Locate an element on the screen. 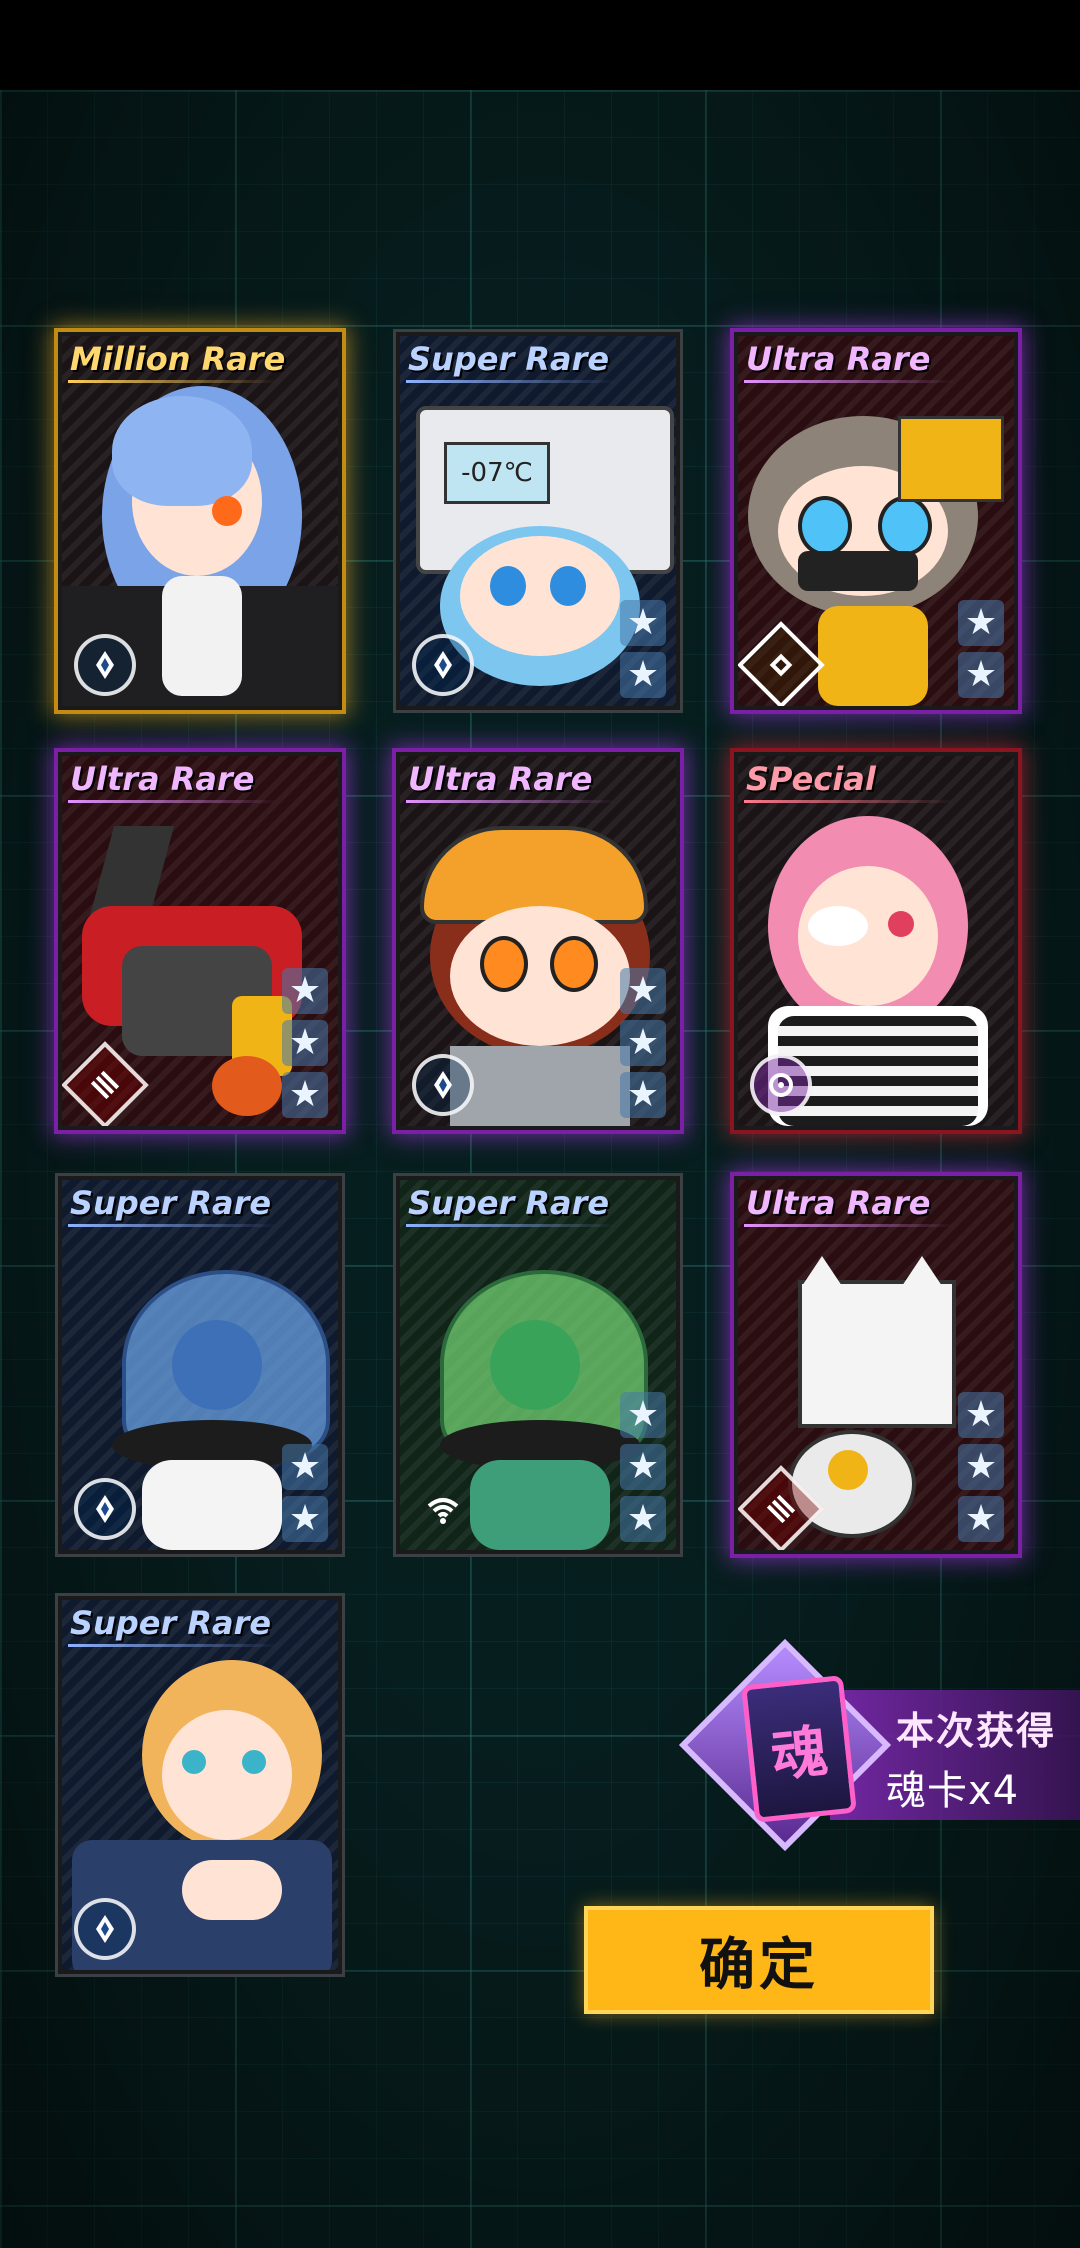 This screenshot has height=2248, width=1080. confirm-button: 确定 is located at coordinates (759, 1960).